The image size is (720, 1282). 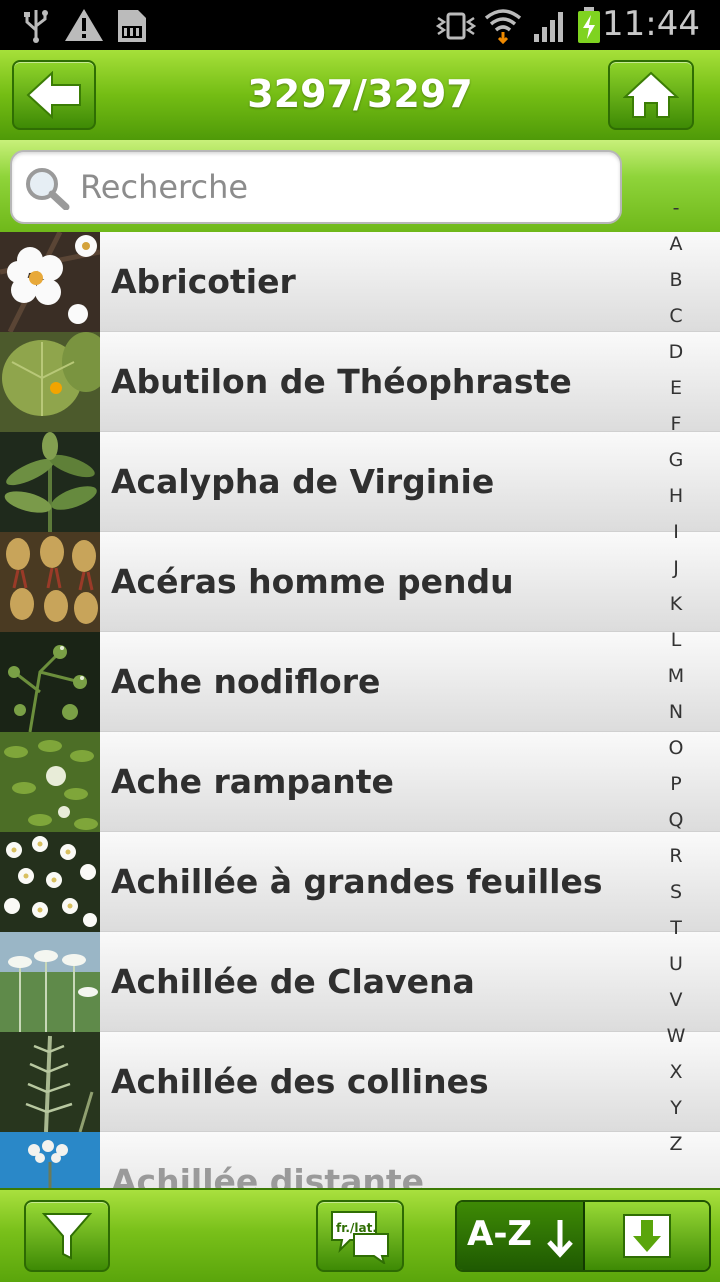 I want to click on alphabet-letter: Z, so click(x=676, y=1144).